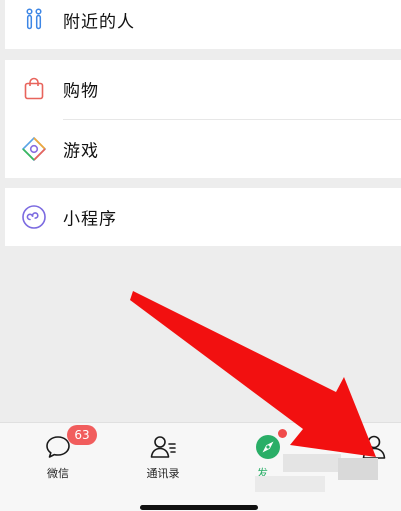  I want to click on card-nearby: 附近的人, so click(203, 24).